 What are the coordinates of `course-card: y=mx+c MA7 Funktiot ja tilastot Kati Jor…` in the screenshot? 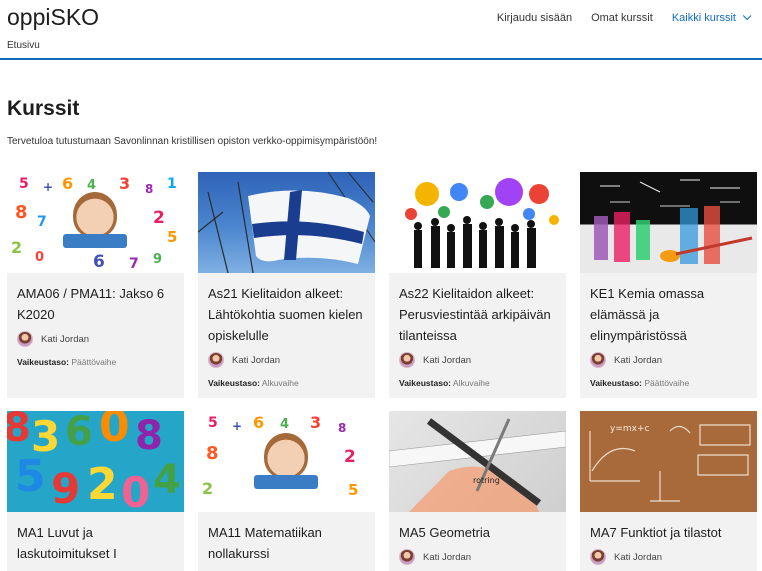 It's located at (668, 491).